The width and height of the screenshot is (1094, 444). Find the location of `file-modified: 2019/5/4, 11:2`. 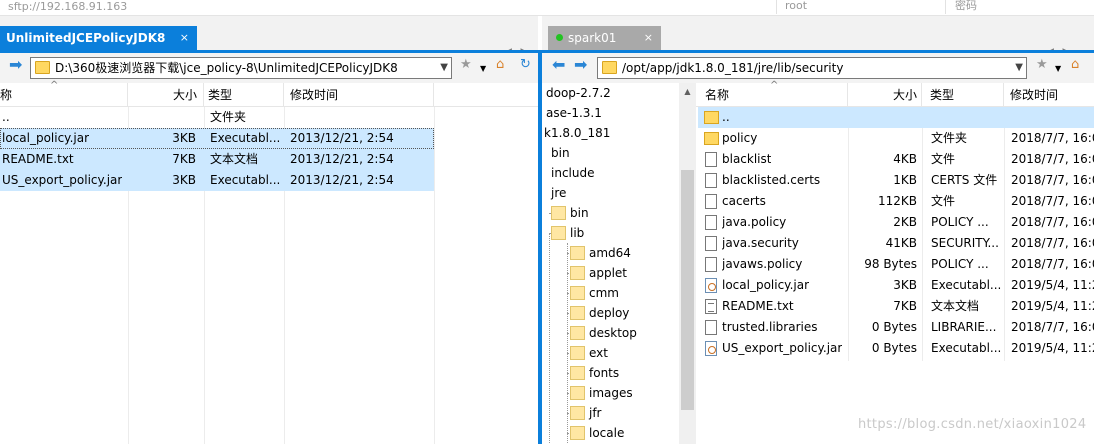

file-modified: 2019/5/4, 11:2 is located at coordinates (1052, 348).